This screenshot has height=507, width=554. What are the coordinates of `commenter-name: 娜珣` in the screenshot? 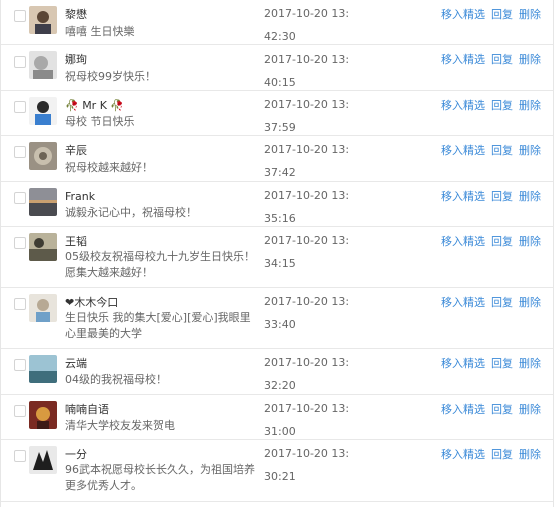 It's located at (76, 59).